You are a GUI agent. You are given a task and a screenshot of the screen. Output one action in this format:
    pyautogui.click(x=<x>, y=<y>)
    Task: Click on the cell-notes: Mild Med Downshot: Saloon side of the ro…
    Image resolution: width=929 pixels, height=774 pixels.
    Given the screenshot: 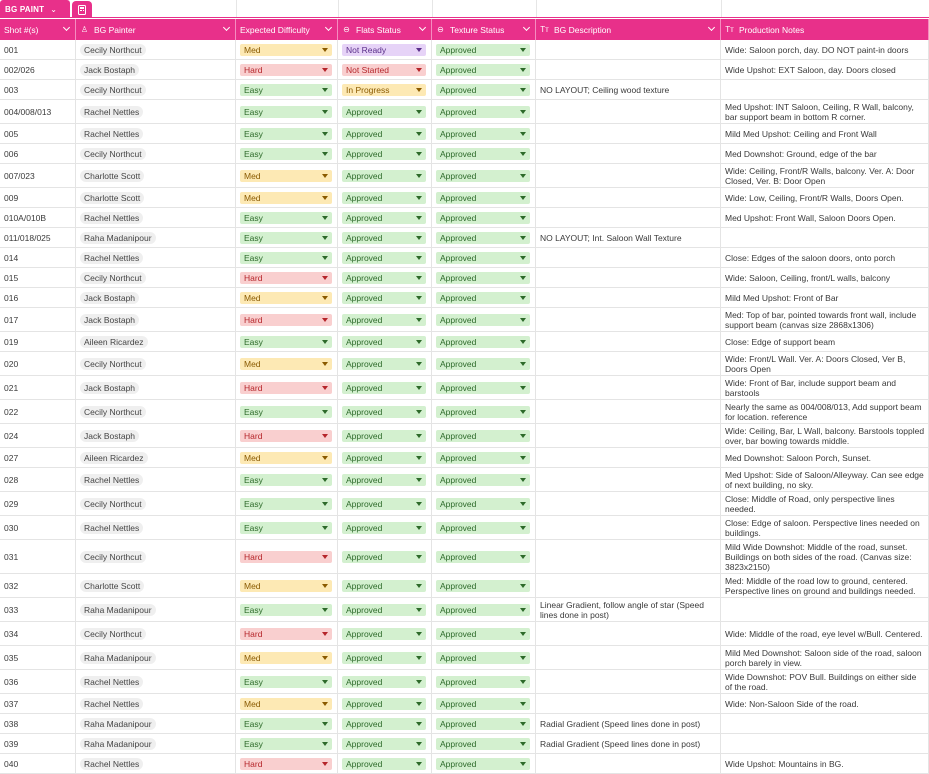 What is the action you would take?
    pyautogui.click(x=825, y=657)
    